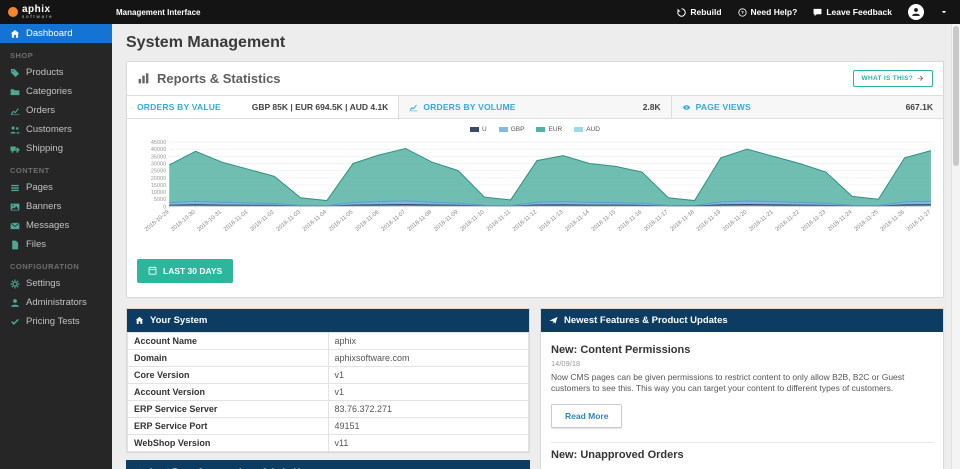  What do you see at coordinates (56, 72) in the screenshot?
I see `sidebar-item-products: Products` at bounding box center [56, 72].